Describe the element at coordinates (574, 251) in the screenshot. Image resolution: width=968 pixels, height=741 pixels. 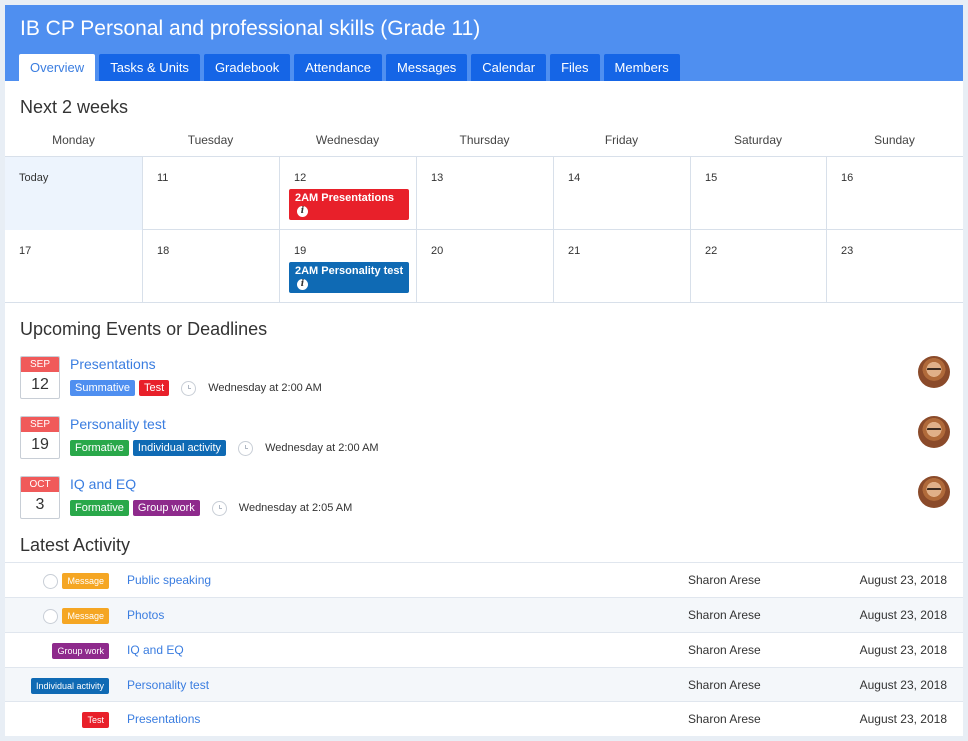
I see `calendar-date: 21` at that location.